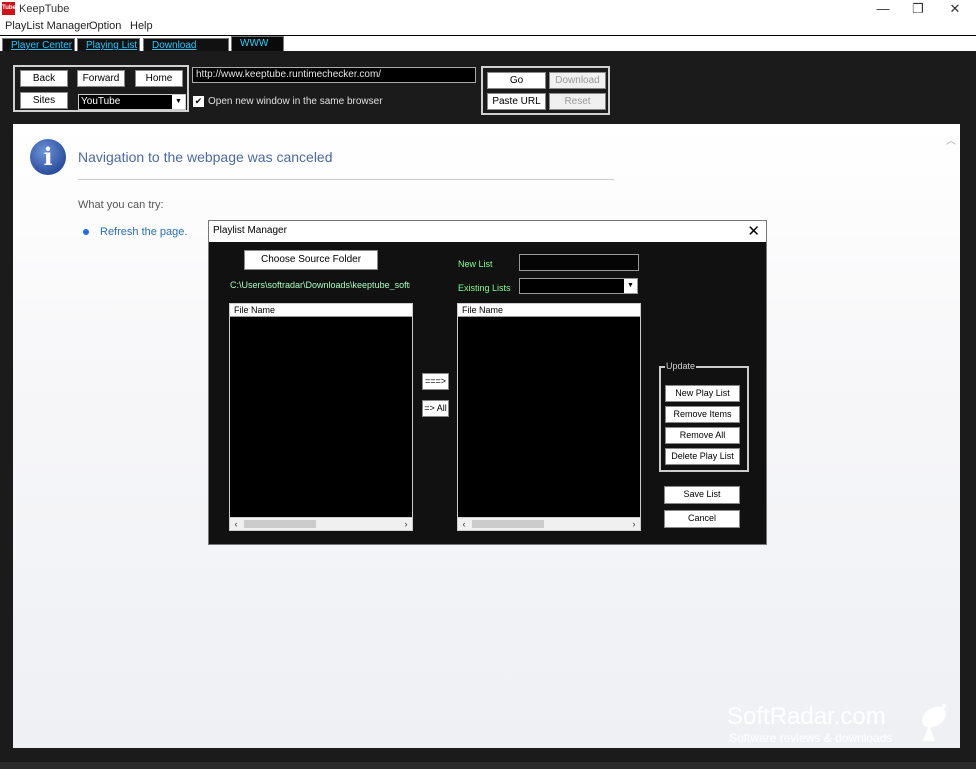 Image resolution: width=976 pixels, height=769 pixels. Describe the element at coordinates (435, 381) in the screenshot. I see `move-selected-button: ===>` at that location.